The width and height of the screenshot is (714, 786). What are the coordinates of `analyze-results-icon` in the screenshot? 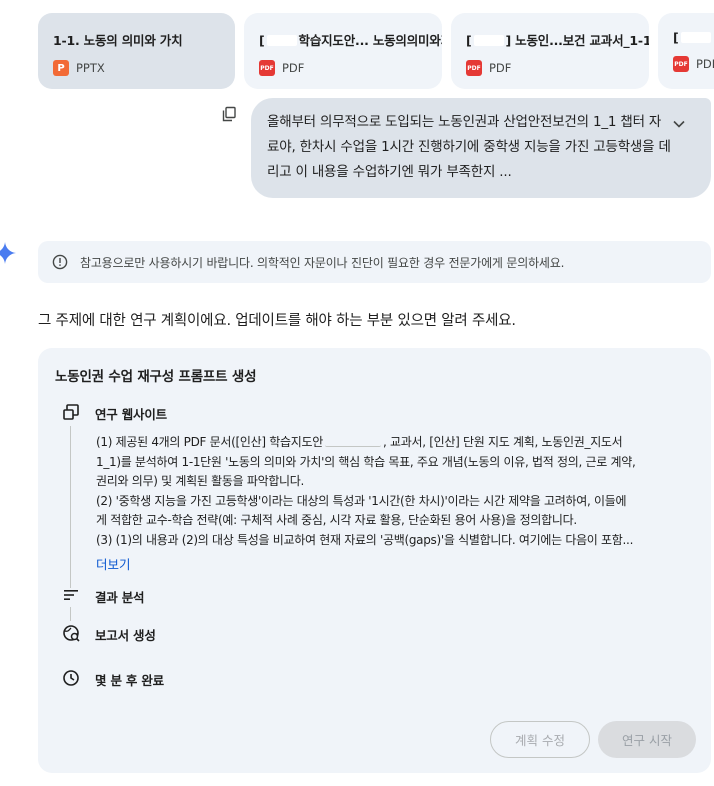 It's located at (71, 595).